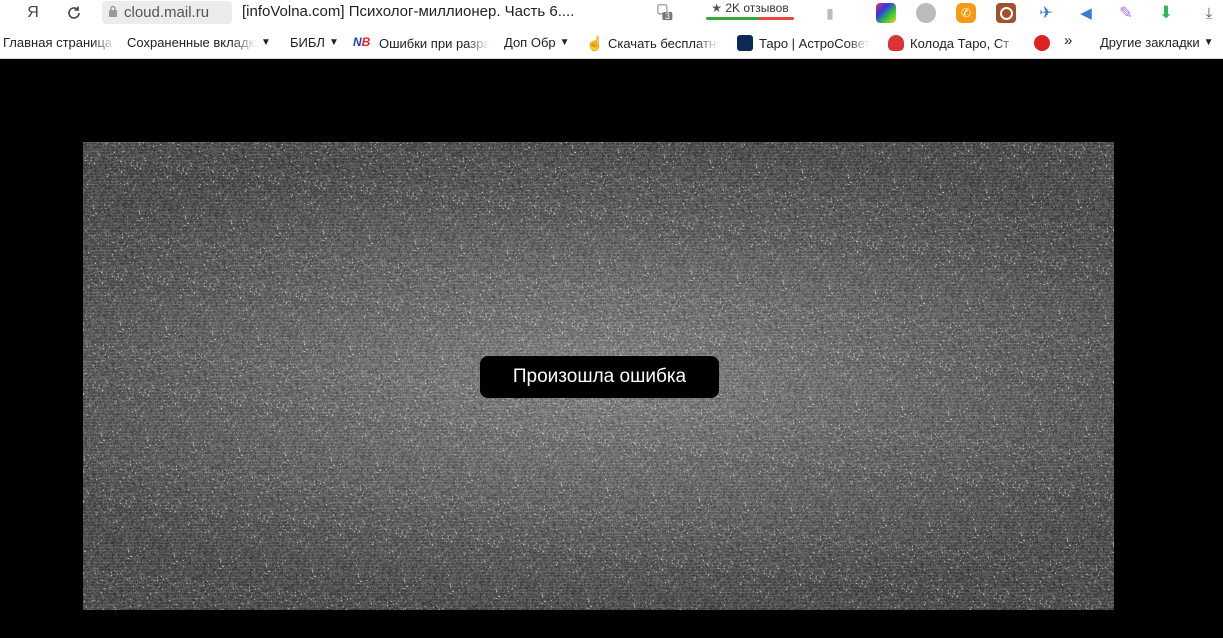 The width and height of the screenshot is (1223, 638). I want to click on address-bar: cloud.mail.ru, so click(167, 12).